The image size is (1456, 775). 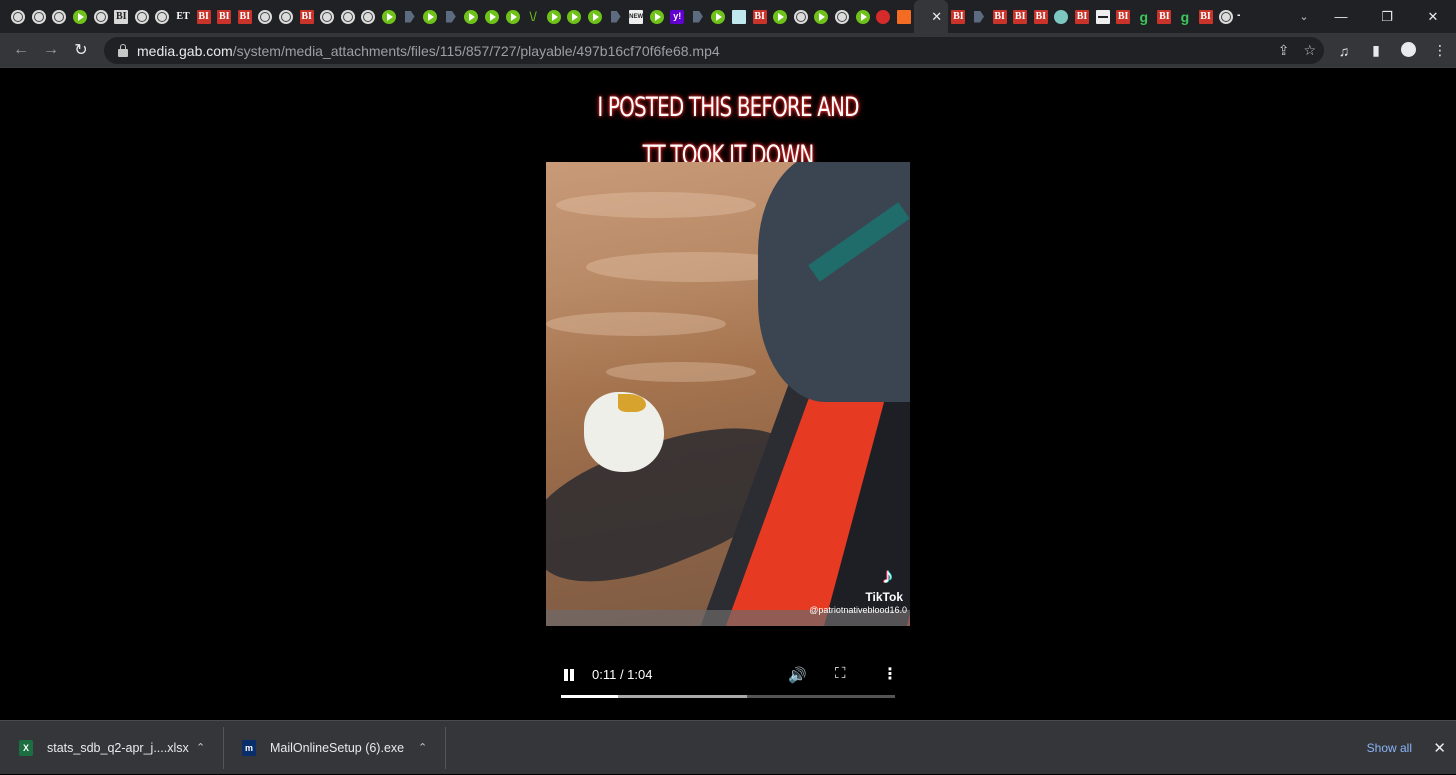 I want to click on media-control-icon: ♫, so click(x=1344, y=51).